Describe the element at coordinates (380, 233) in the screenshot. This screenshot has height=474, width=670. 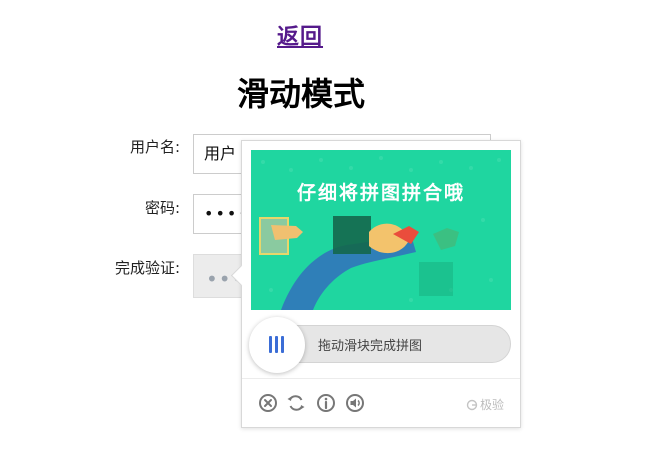
I see `puzzle-illustration` at that location.